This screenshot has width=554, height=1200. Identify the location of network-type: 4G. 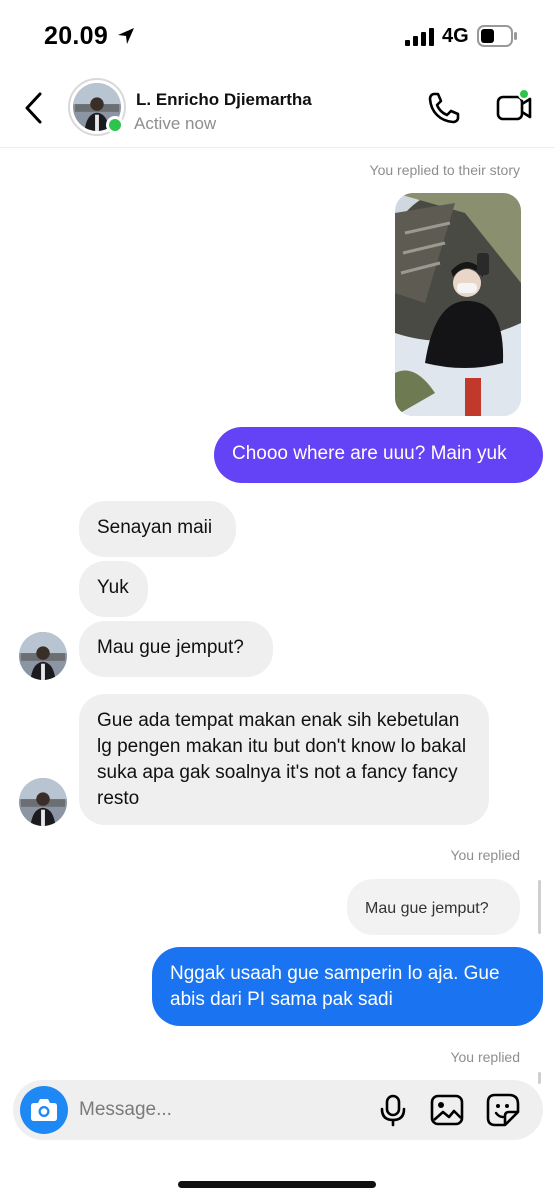
(455, 36).